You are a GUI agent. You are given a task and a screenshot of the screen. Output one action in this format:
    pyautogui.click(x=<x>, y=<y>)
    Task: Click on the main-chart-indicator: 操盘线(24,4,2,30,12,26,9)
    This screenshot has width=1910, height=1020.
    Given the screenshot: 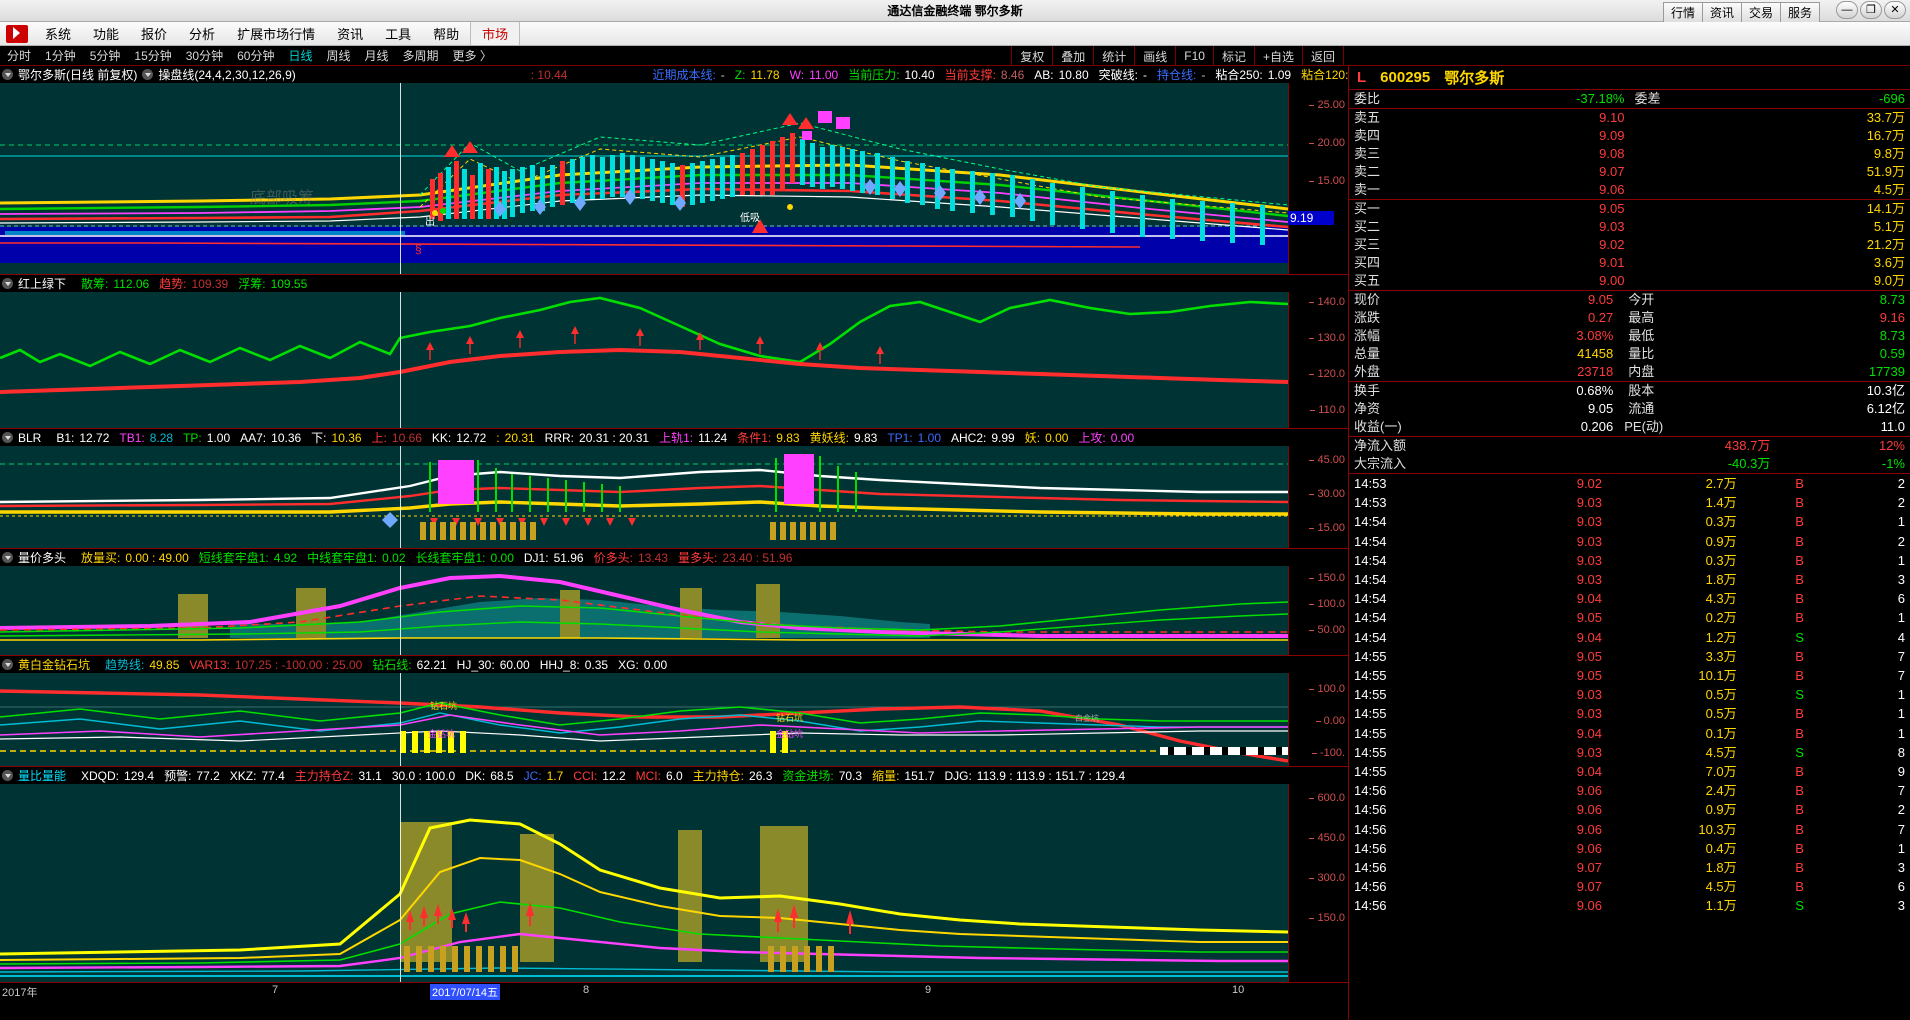 What is the action you would take?
    pyautogui.click(x=226, y=74)
    